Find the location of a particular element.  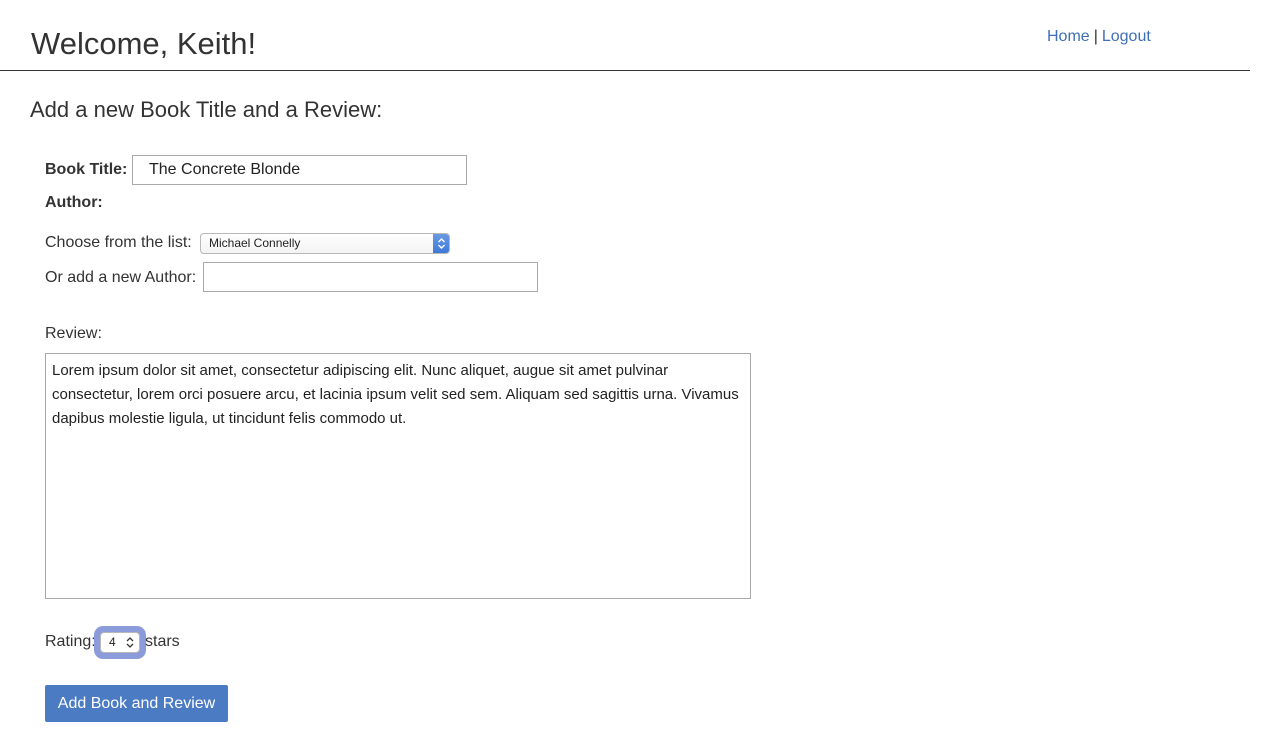

home-link: Home is located at coordinates (1068, 36).